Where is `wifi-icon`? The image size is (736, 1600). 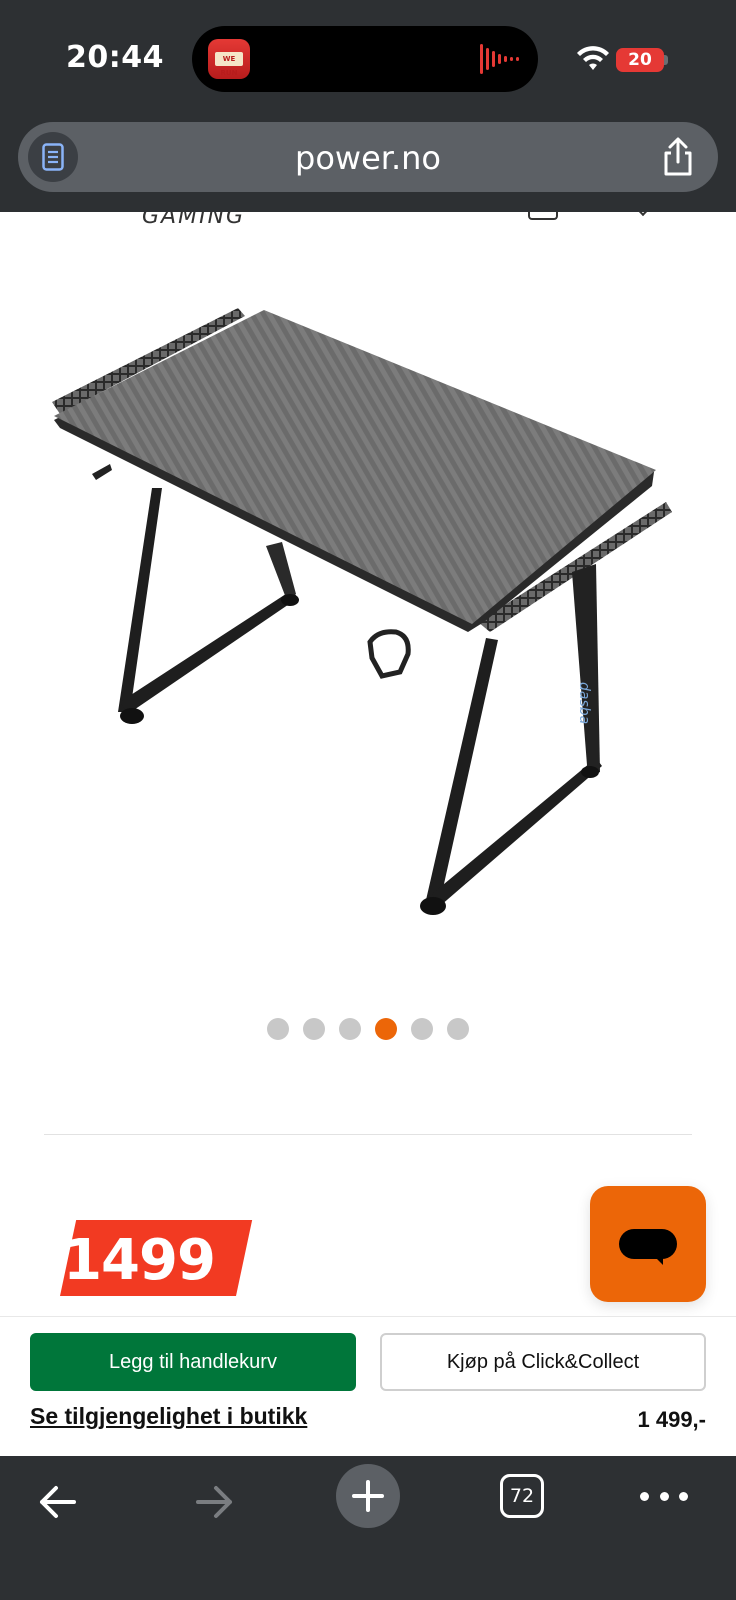 wifi-icon is located at coordinates (593, 58).